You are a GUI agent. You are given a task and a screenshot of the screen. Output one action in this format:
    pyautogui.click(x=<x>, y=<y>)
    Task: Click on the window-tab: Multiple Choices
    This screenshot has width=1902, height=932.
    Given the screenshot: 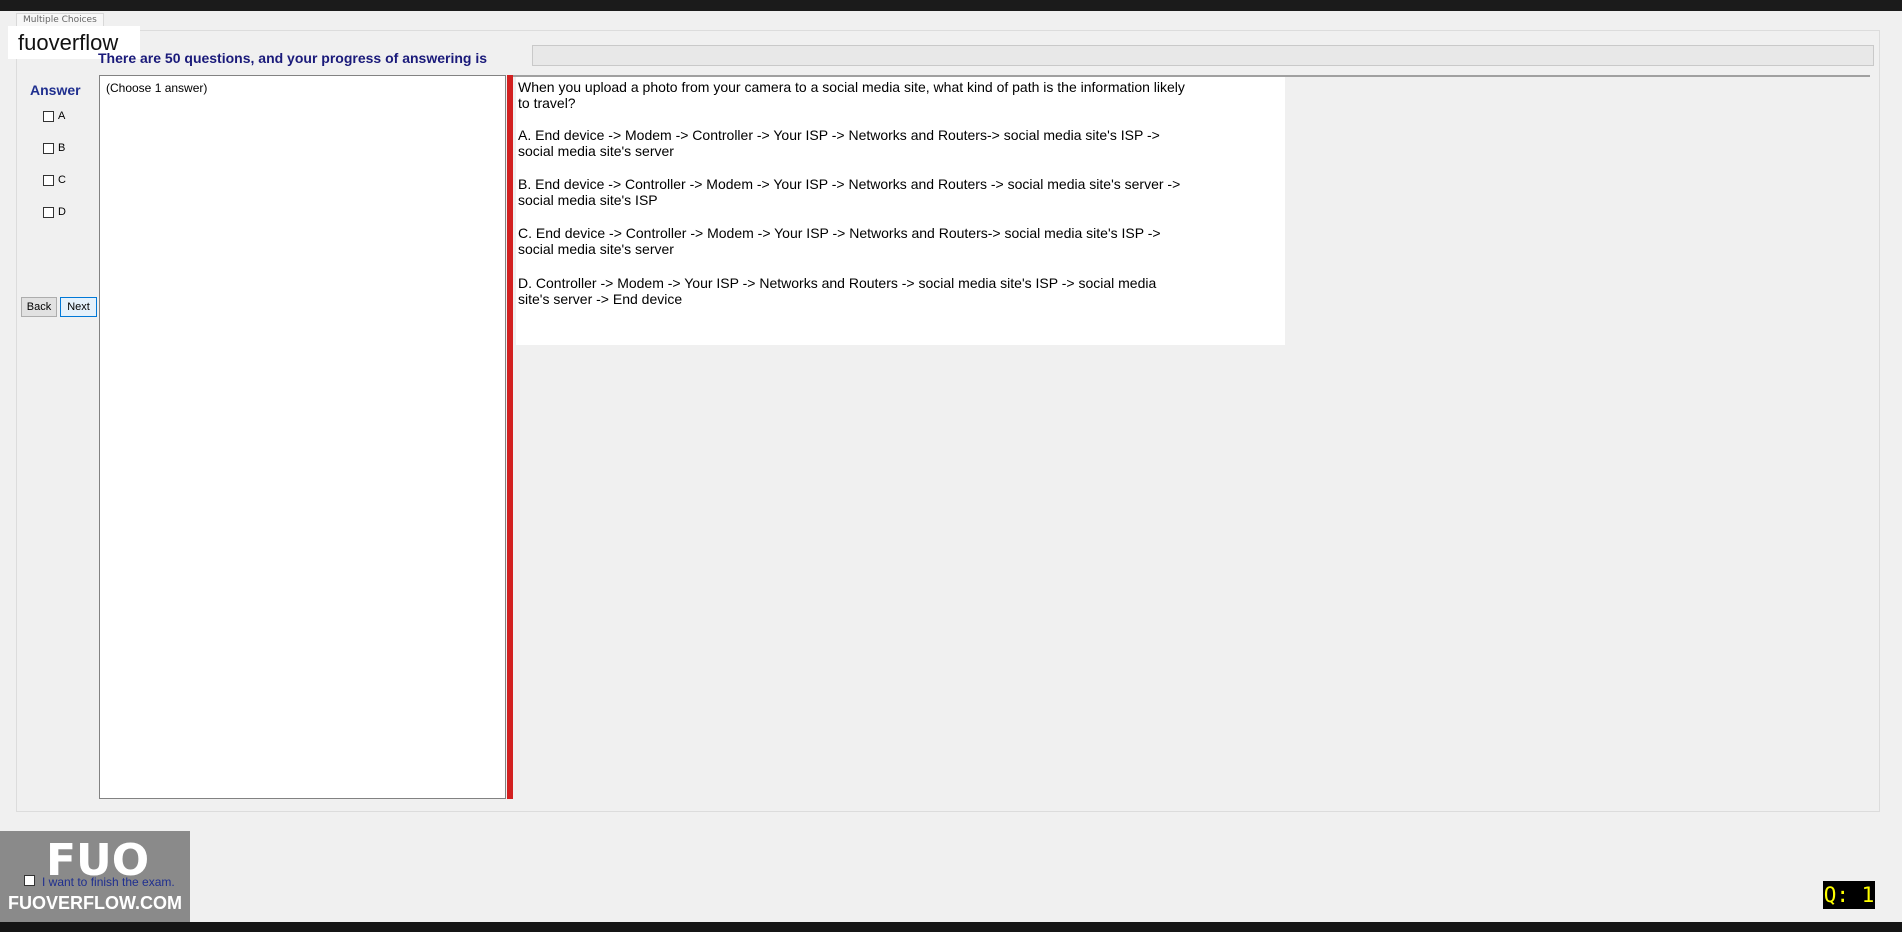 What is the action you would take?
    pyautogui.click(x=60, y=19)
    